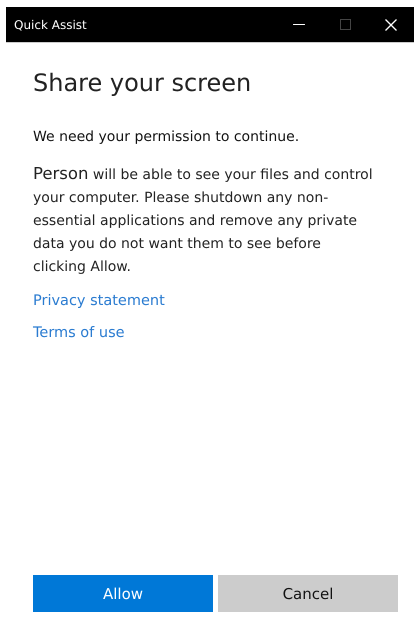 The image size is (420, 629). I want to click on allow-button: Allow, so click(123, 593).